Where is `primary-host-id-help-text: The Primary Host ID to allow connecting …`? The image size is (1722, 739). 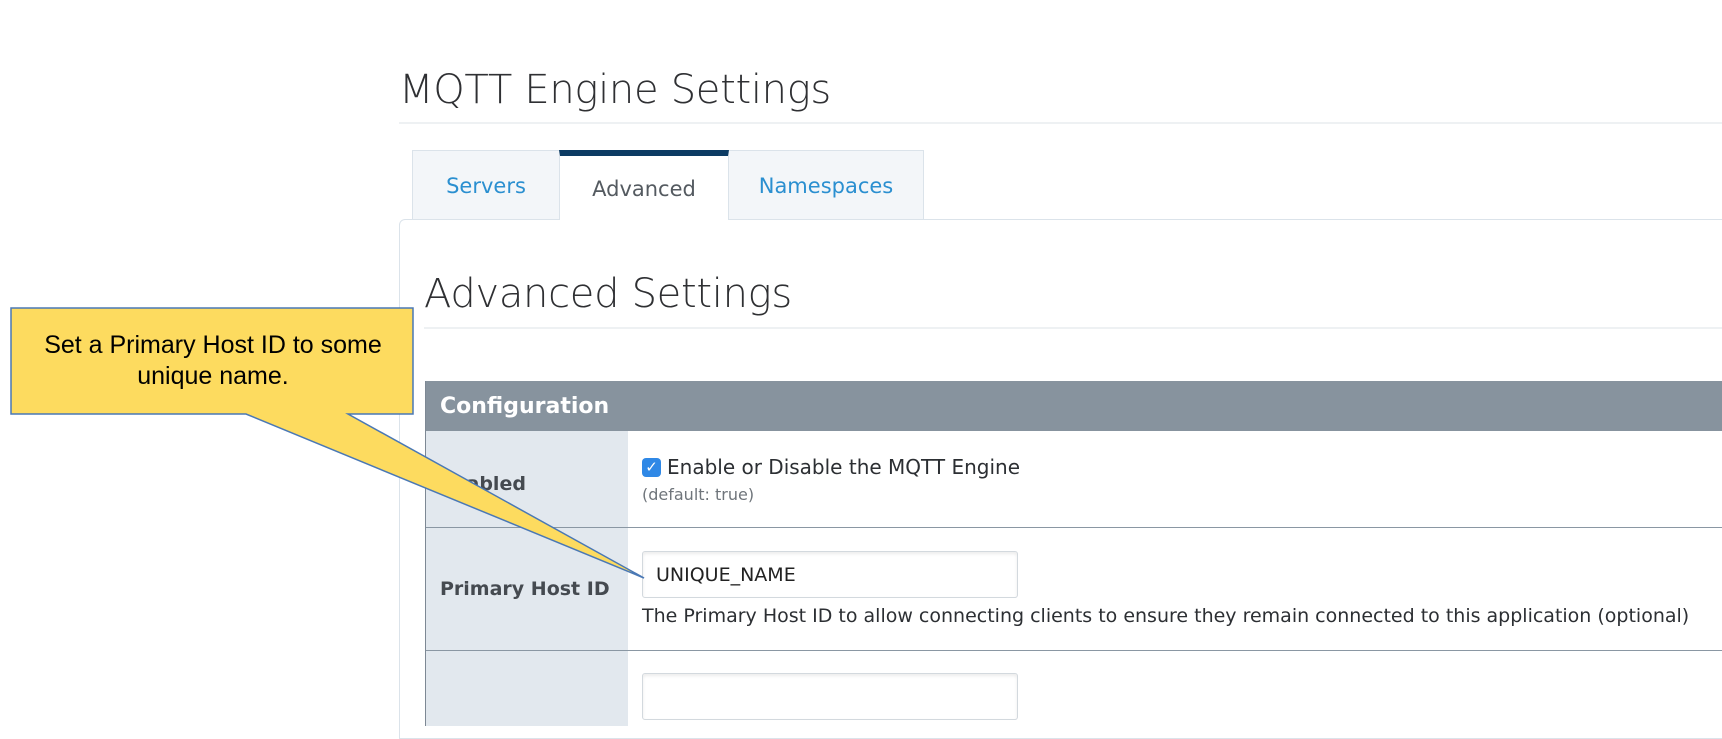
primary-host-id-help-text: The Primary Host ID to allow connecting … is located at coordinates (1166, 616).